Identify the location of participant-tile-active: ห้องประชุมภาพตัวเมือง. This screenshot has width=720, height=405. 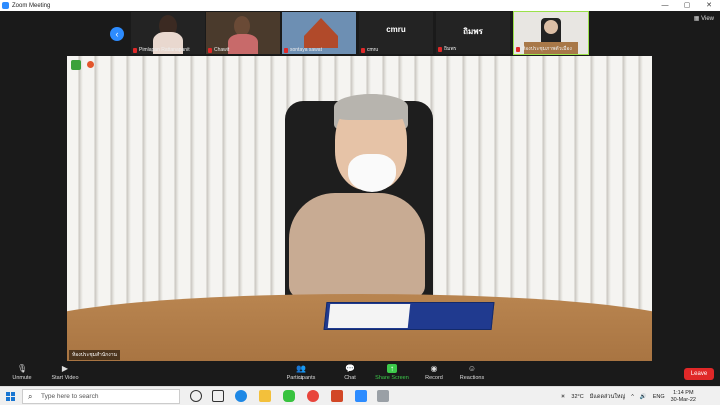
(551, 33).